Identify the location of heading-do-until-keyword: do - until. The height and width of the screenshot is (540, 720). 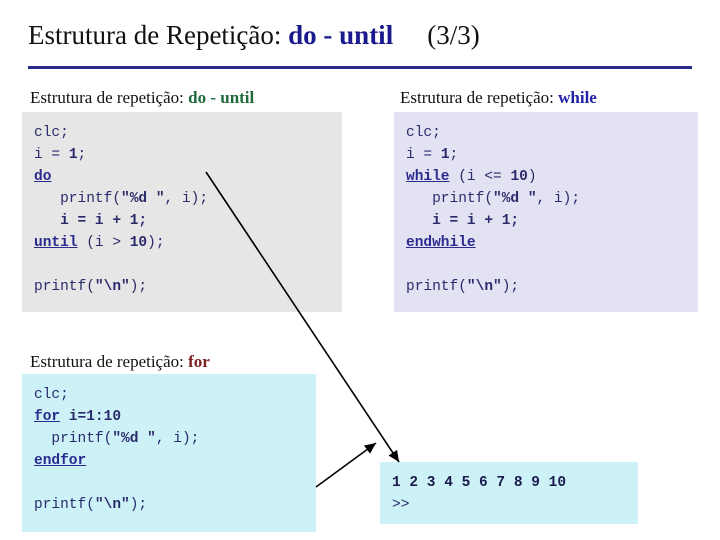
(221, 97).